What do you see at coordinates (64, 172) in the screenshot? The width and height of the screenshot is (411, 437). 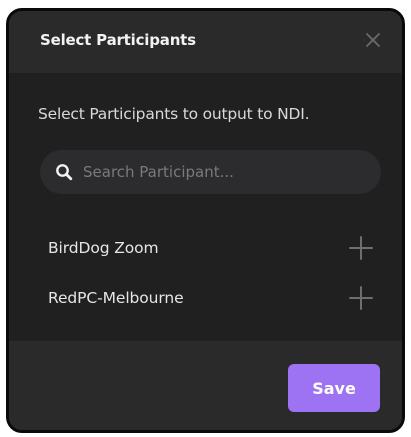 I see `search-icon` at bounding box center [64, 172].